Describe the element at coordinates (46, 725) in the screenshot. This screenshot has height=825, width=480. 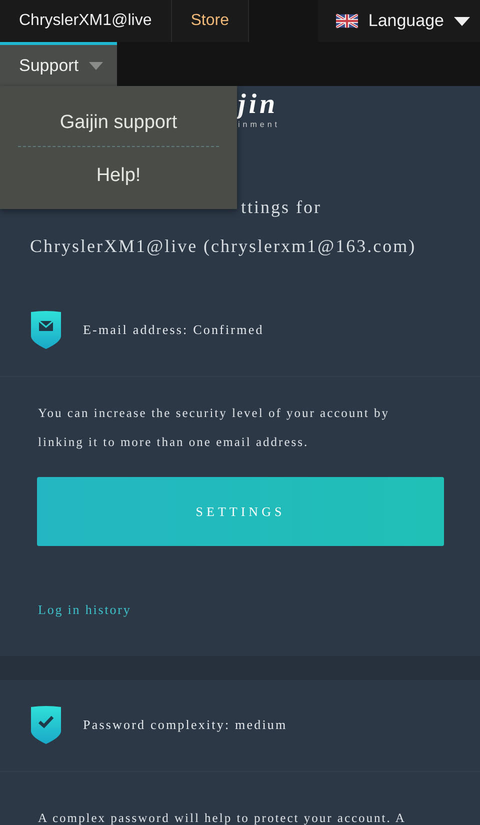
I see `shield-check-icon` at that location.